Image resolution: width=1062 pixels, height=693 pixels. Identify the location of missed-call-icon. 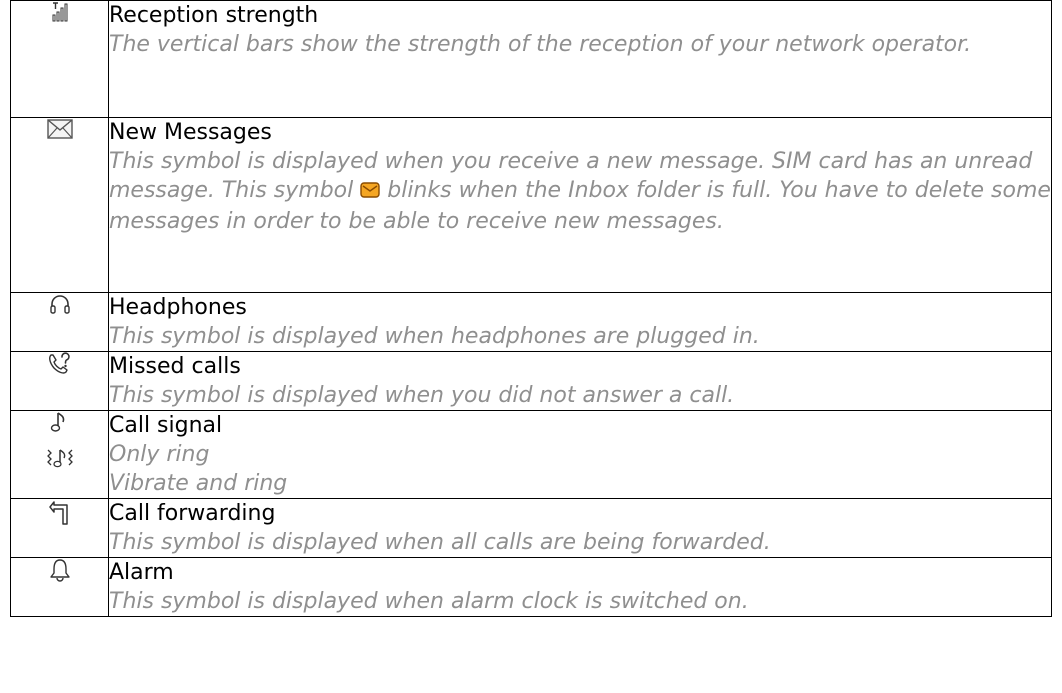
(60, 364).